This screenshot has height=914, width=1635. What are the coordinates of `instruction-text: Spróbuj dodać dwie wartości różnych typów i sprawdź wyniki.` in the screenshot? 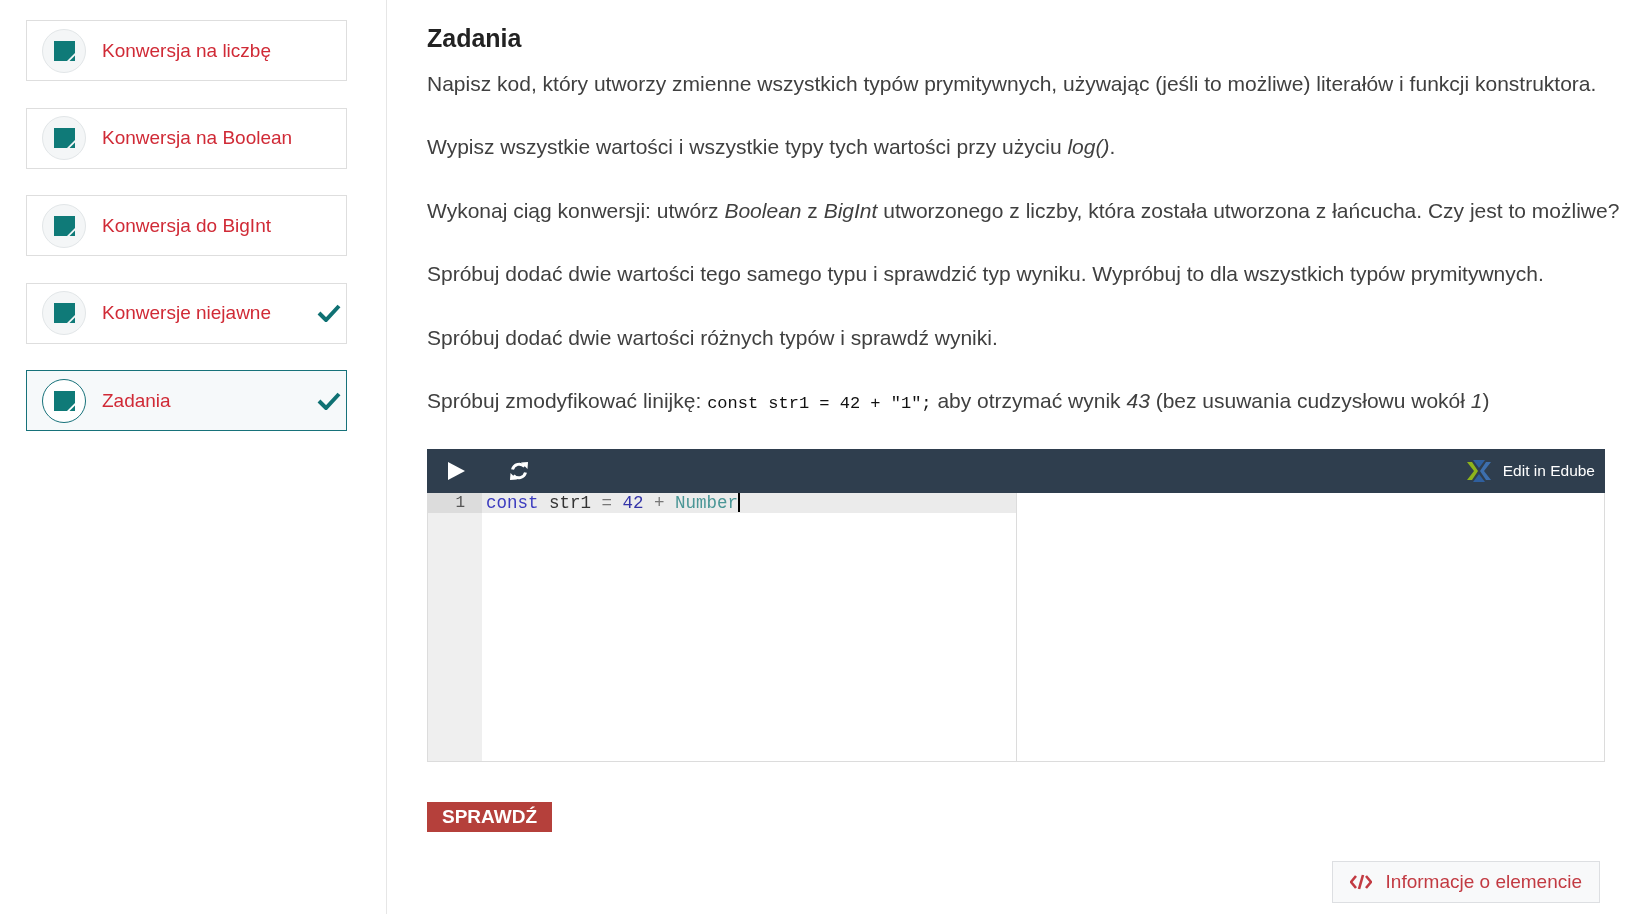 It's located at (712, 337).